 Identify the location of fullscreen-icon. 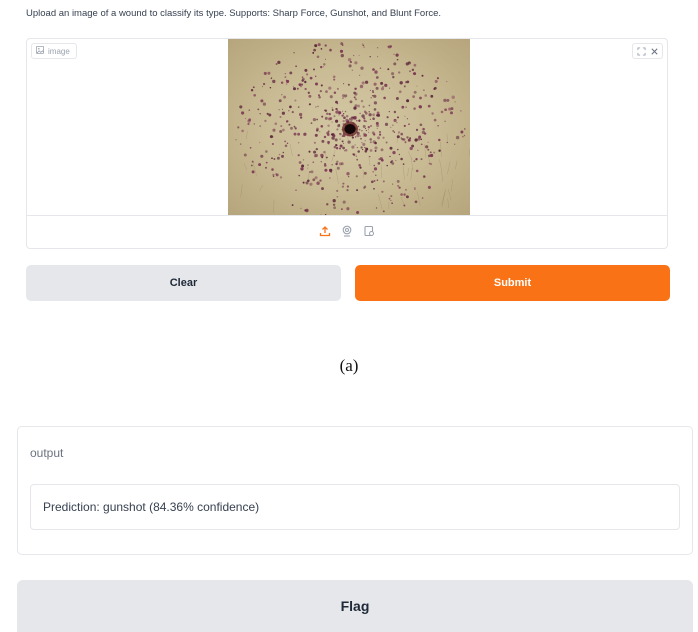
(641, 51).